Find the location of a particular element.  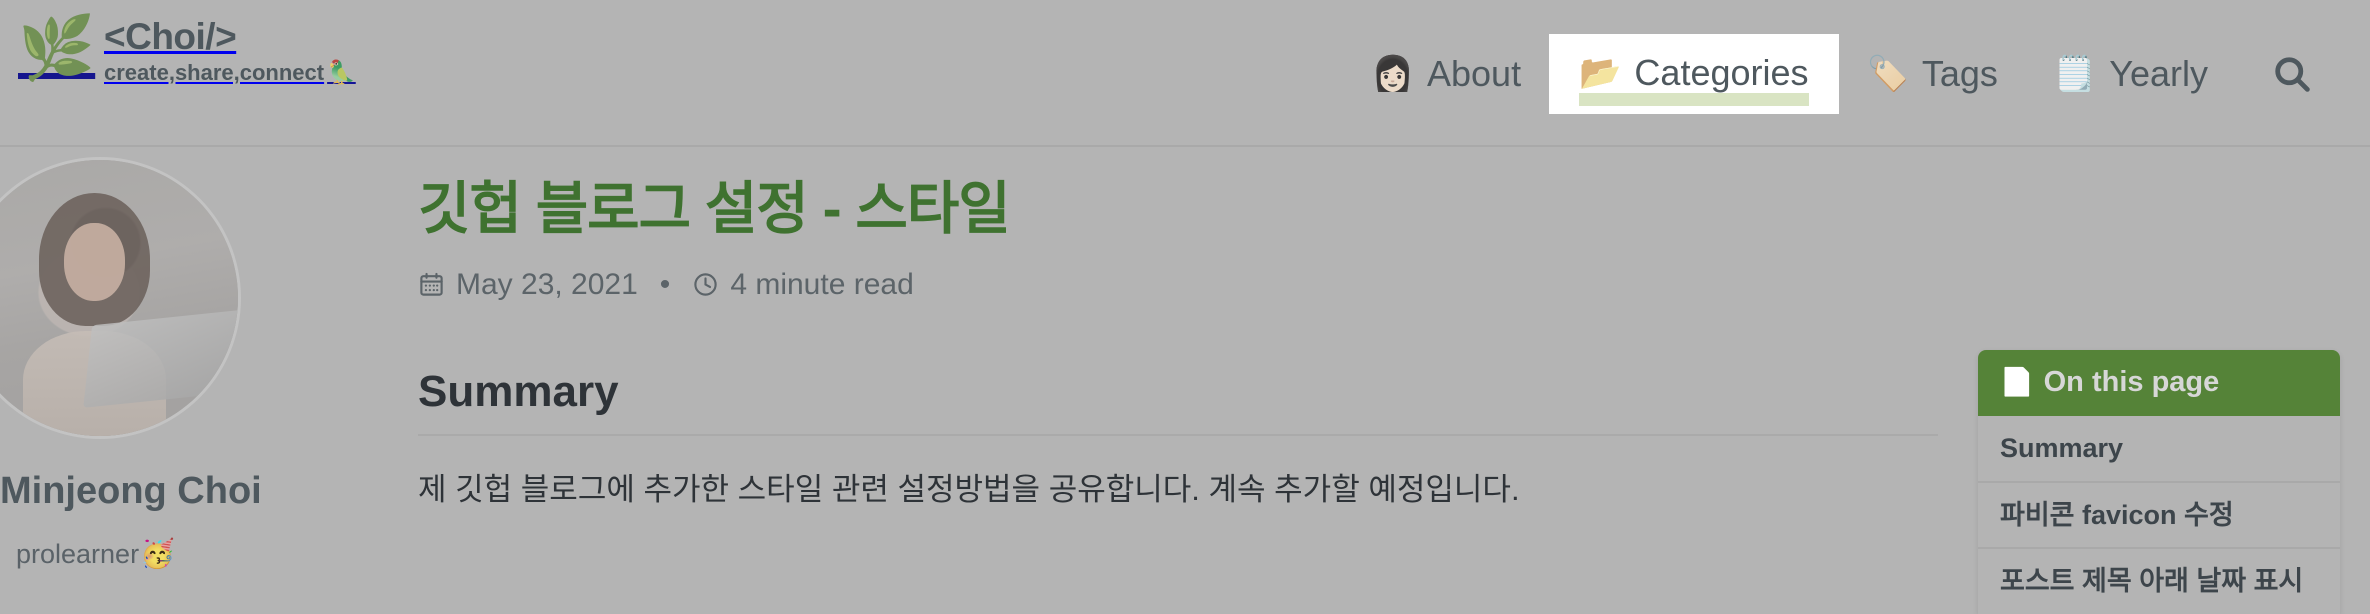

search-icon is located at coordinates (2292, 74).